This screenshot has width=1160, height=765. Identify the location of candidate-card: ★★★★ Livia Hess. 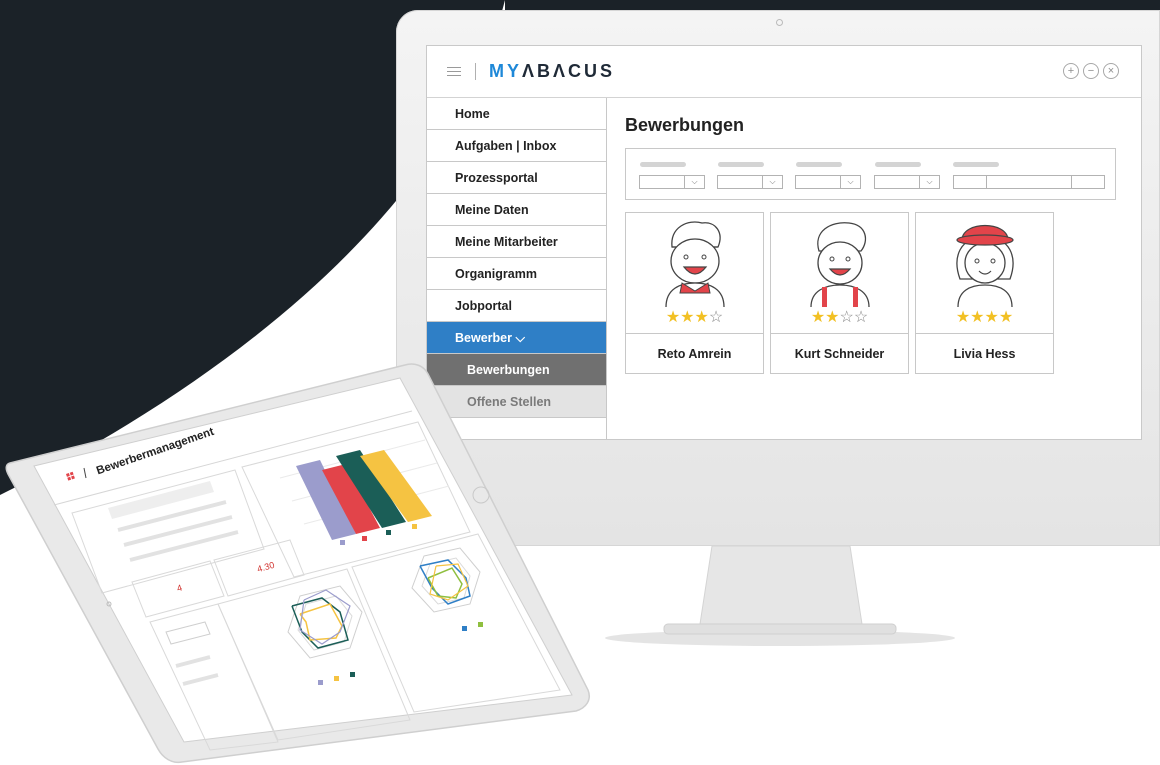
(984, 293).